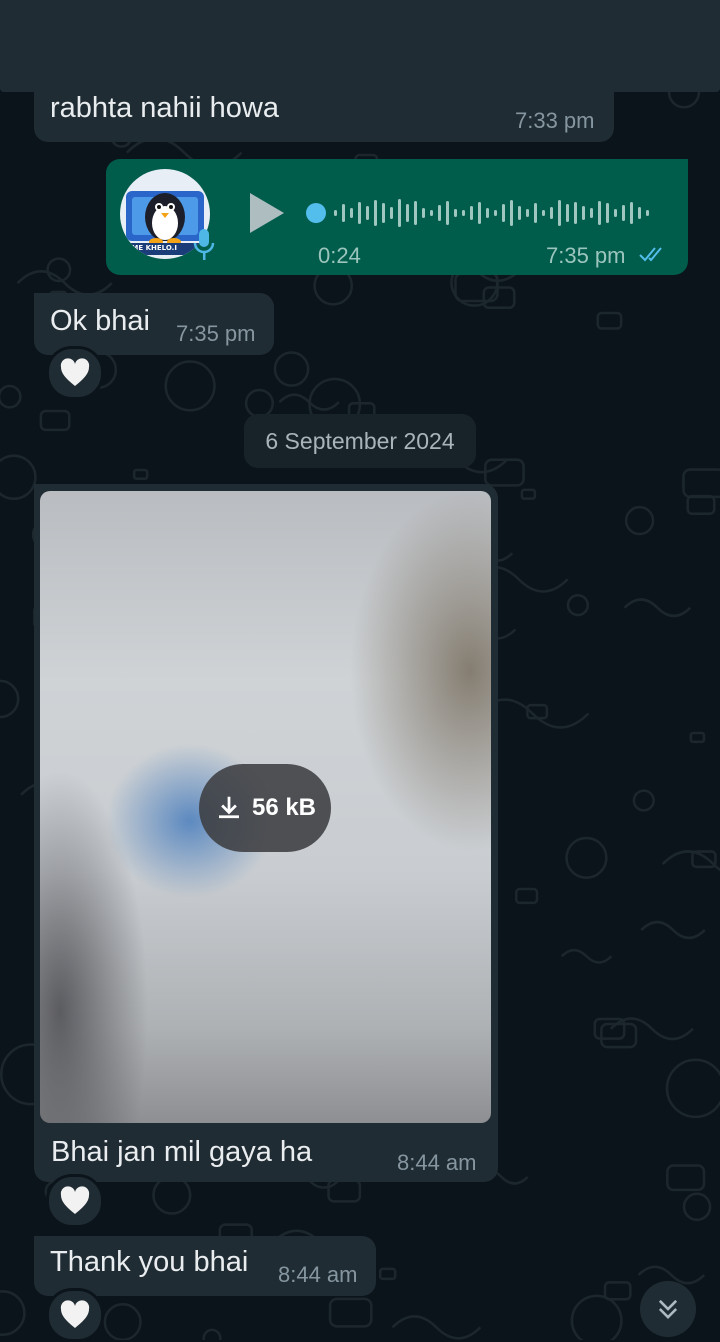  What do you see at coordinates (650, 254) in the screenshot?
I see `double-check-icon` at bounding box center [650, 254].